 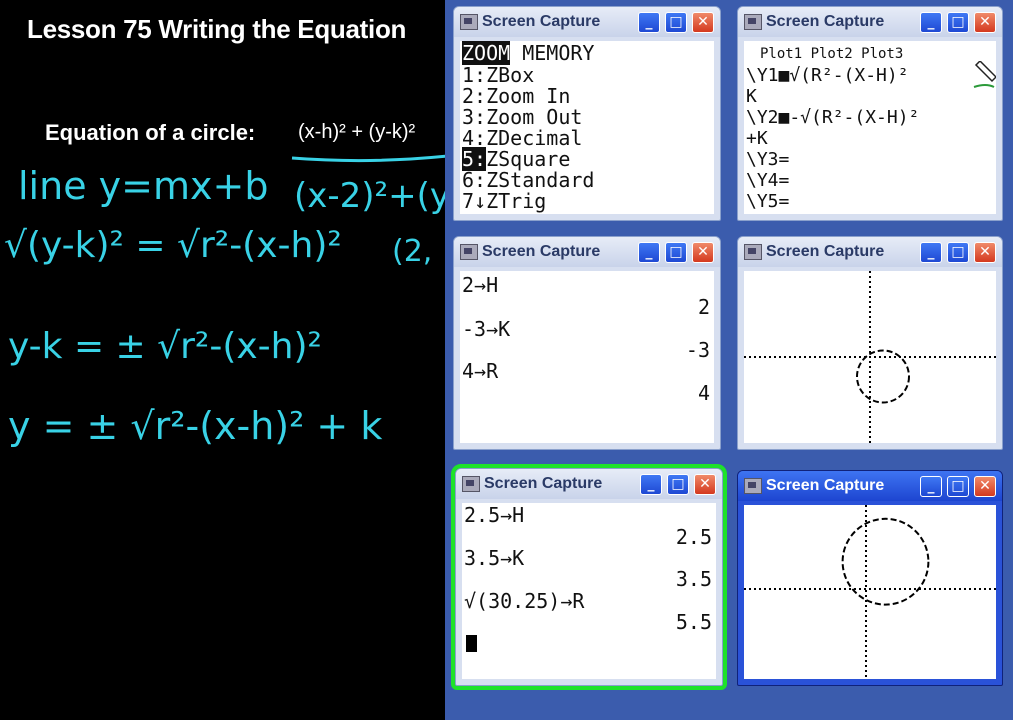 What do you see at coordinates (516, 159) in the screenshot?
I see `lcd-line: 5:ZSquare` at bounding box center [516, 159].